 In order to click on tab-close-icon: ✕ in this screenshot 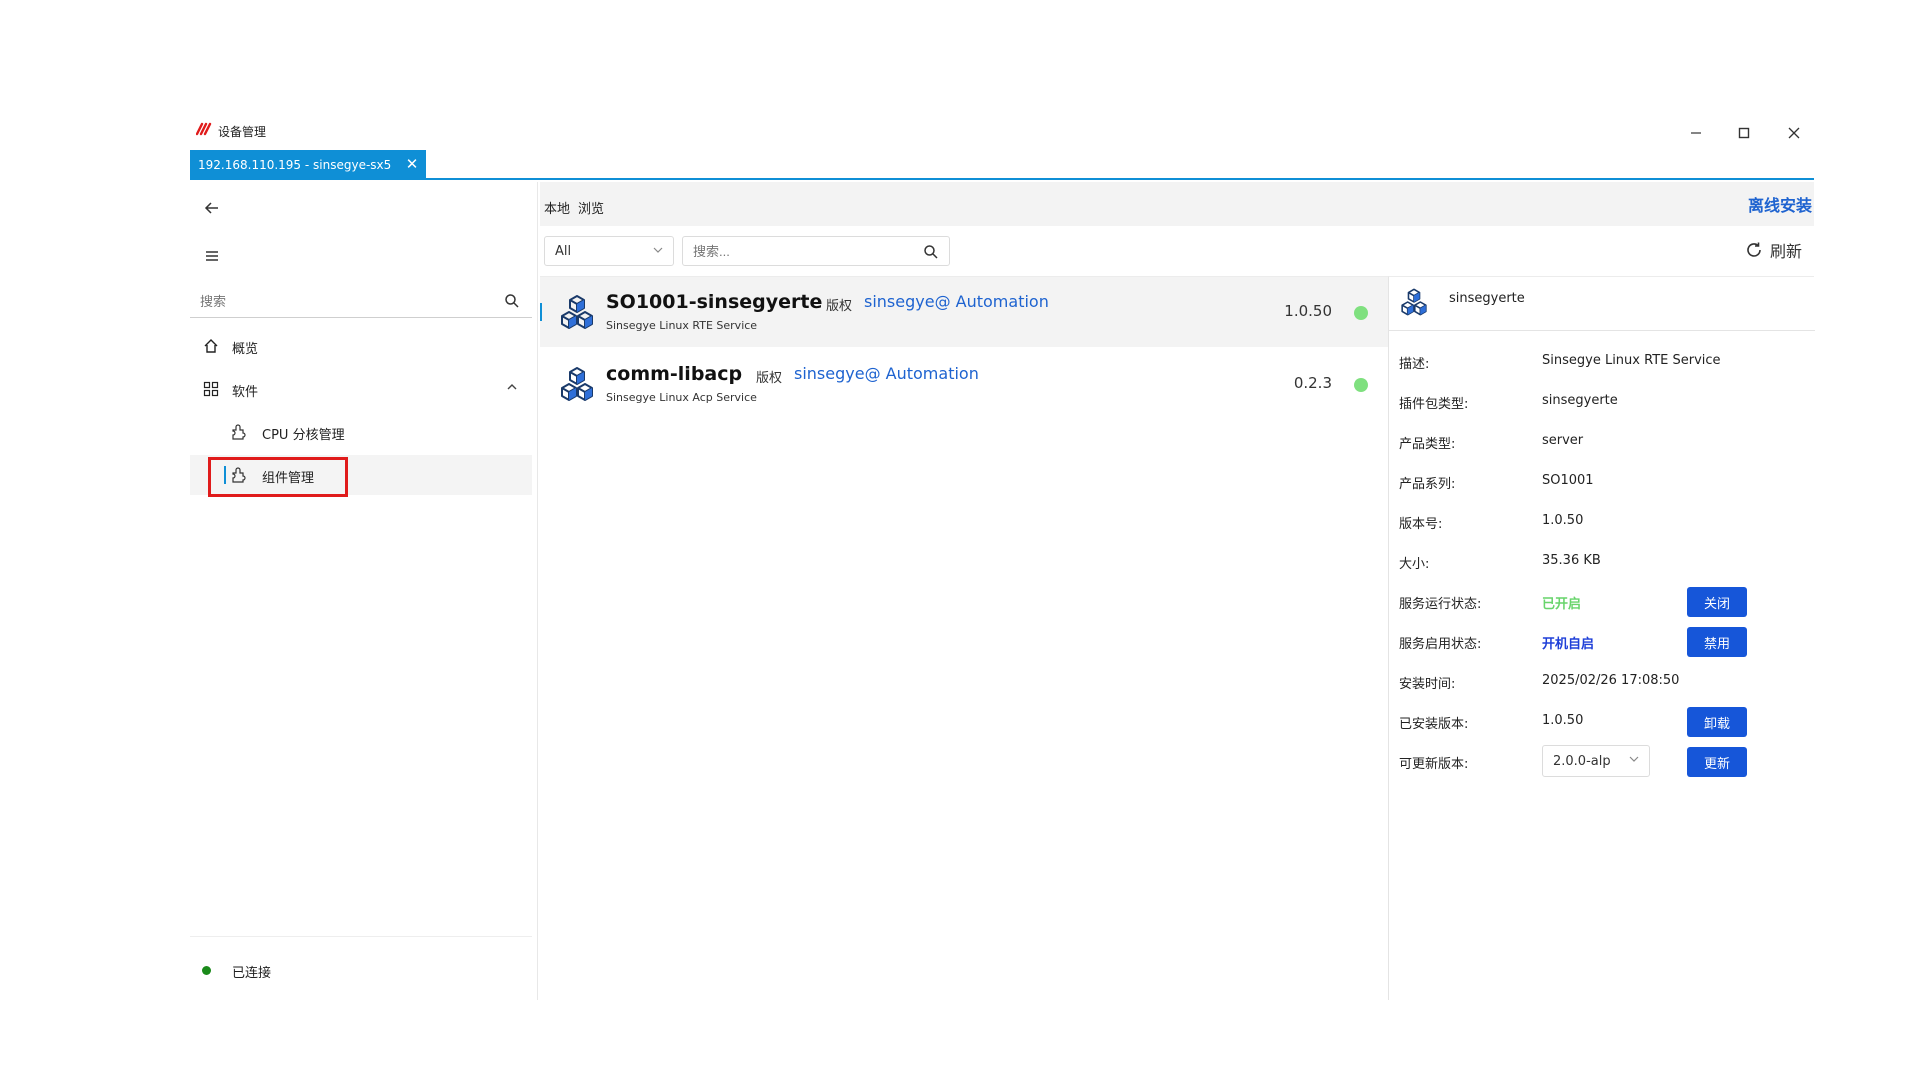, I will do `click(412, 164)`.